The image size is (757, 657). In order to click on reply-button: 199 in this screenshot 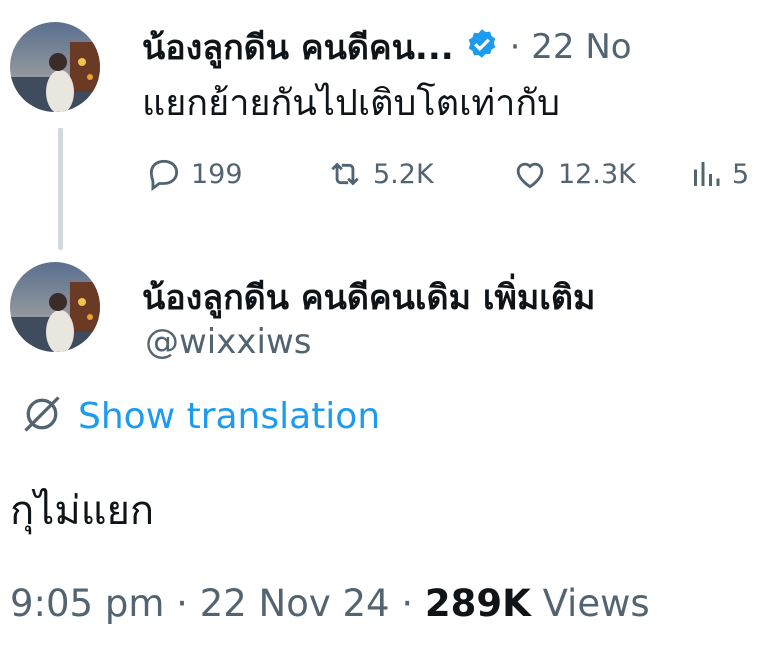, I will do `click(235, 174)`.